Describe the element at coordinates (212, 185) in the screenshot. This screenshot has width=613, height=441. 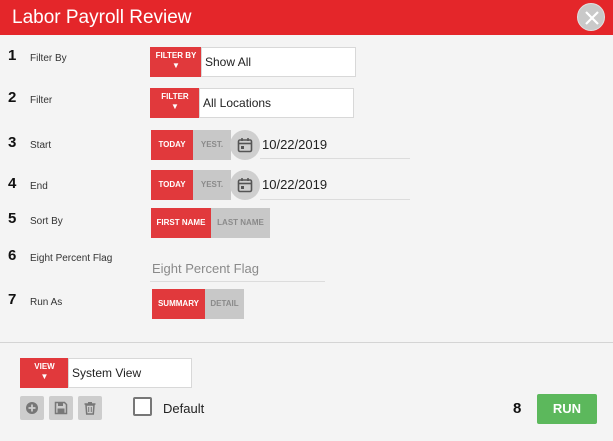
I see `end-yesterday-toggle: YEST.` at that location.